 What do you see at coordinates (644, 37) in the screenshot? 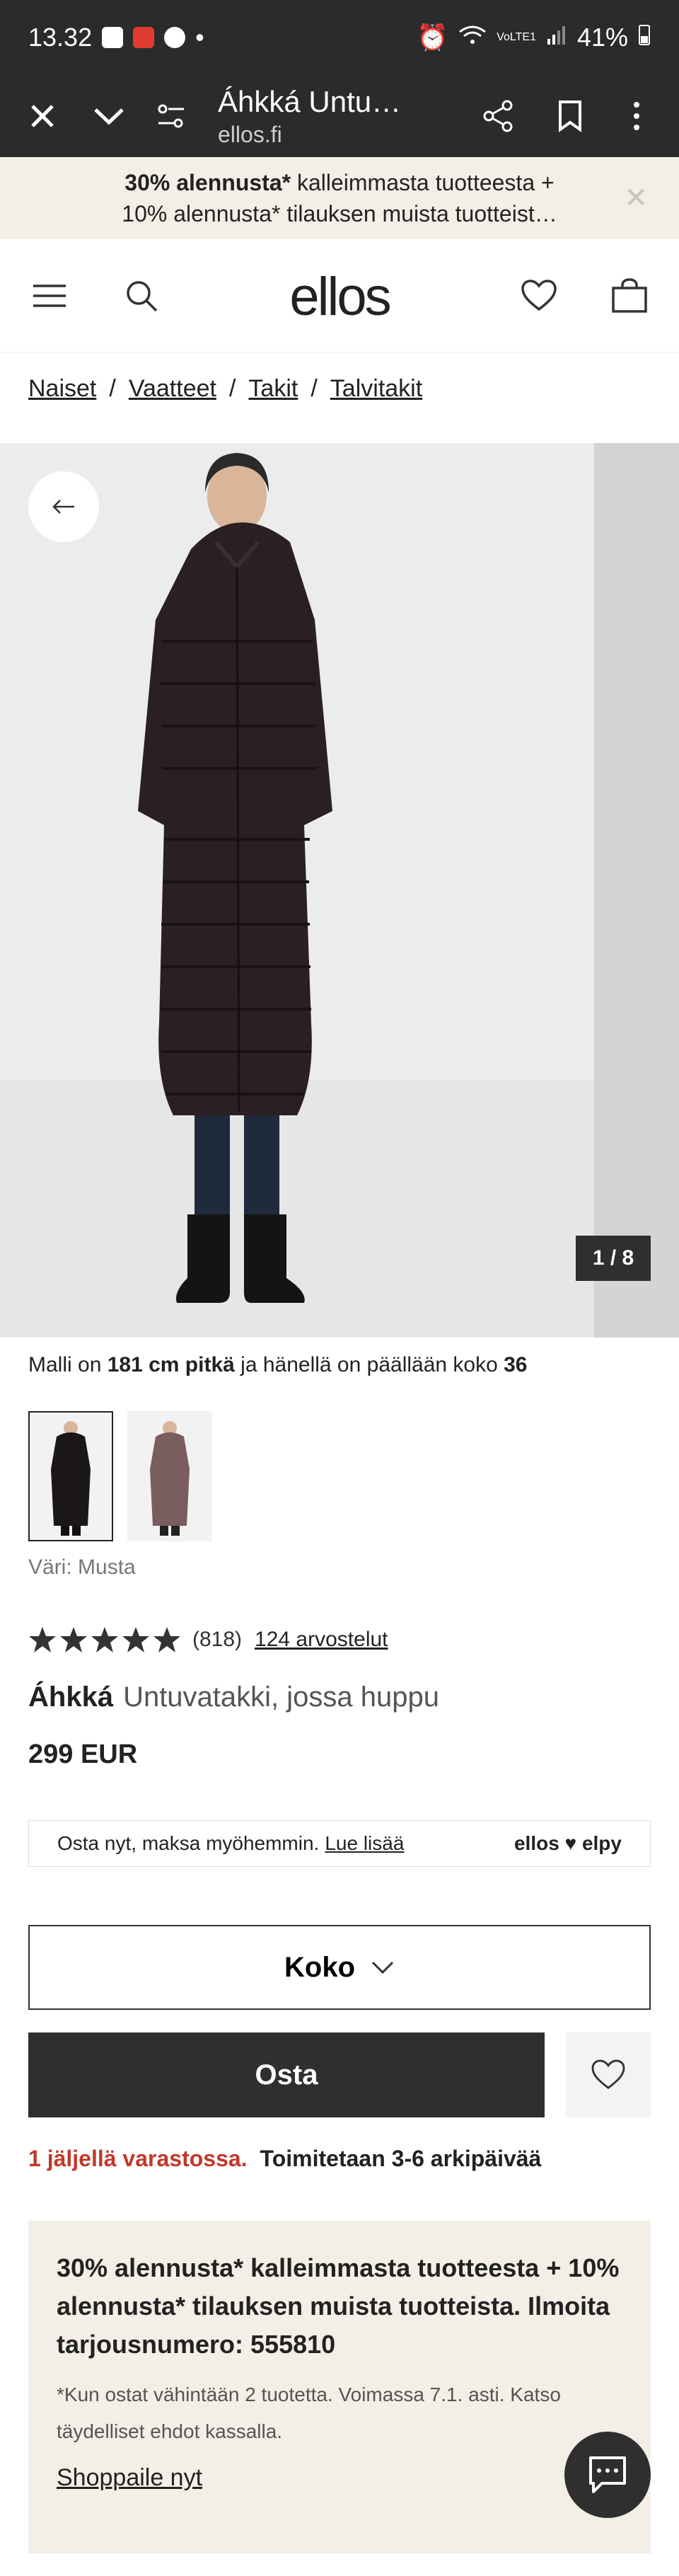
I see `battery-icon` at bounding box center [644, 37].